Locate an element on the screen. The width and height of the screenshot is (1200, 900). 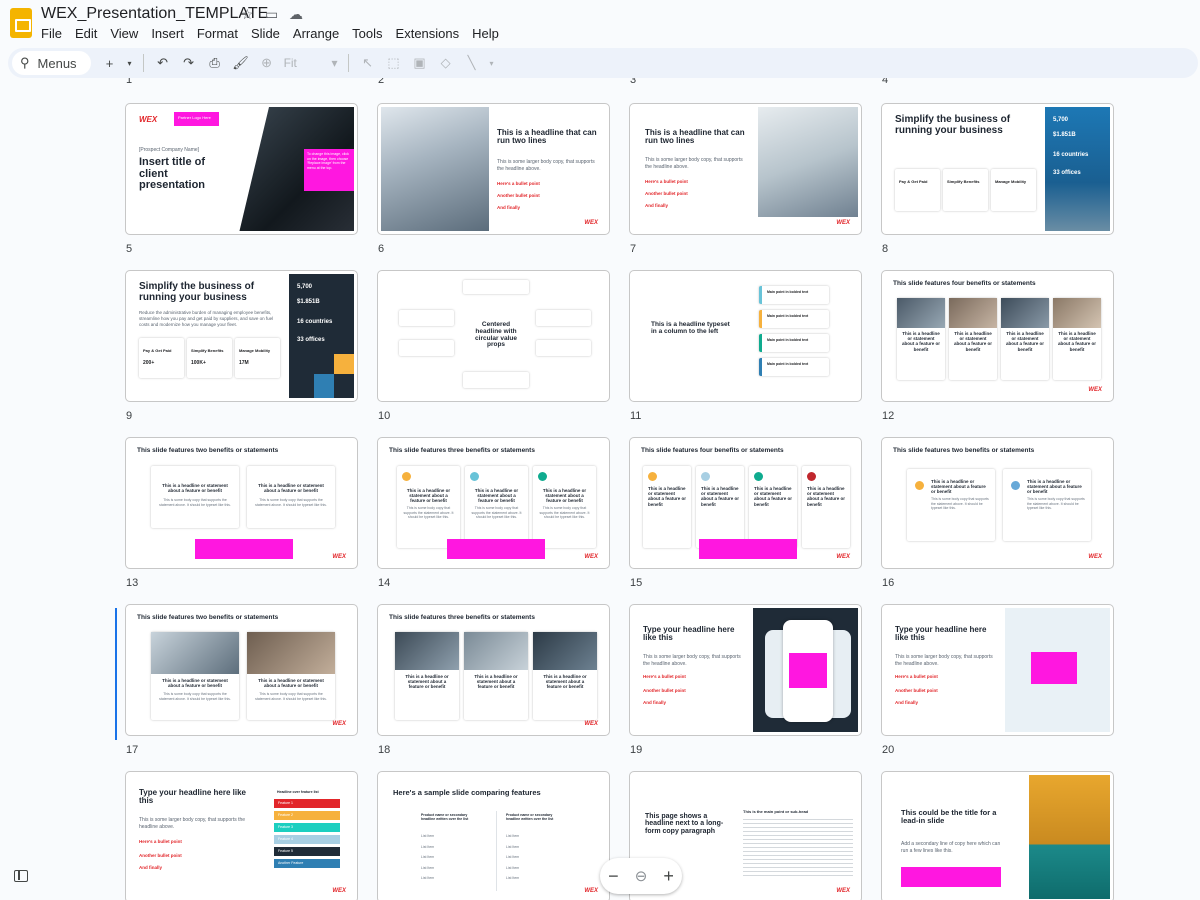
paint-format-icon: 🖌 is located at coordinates (241, 63).